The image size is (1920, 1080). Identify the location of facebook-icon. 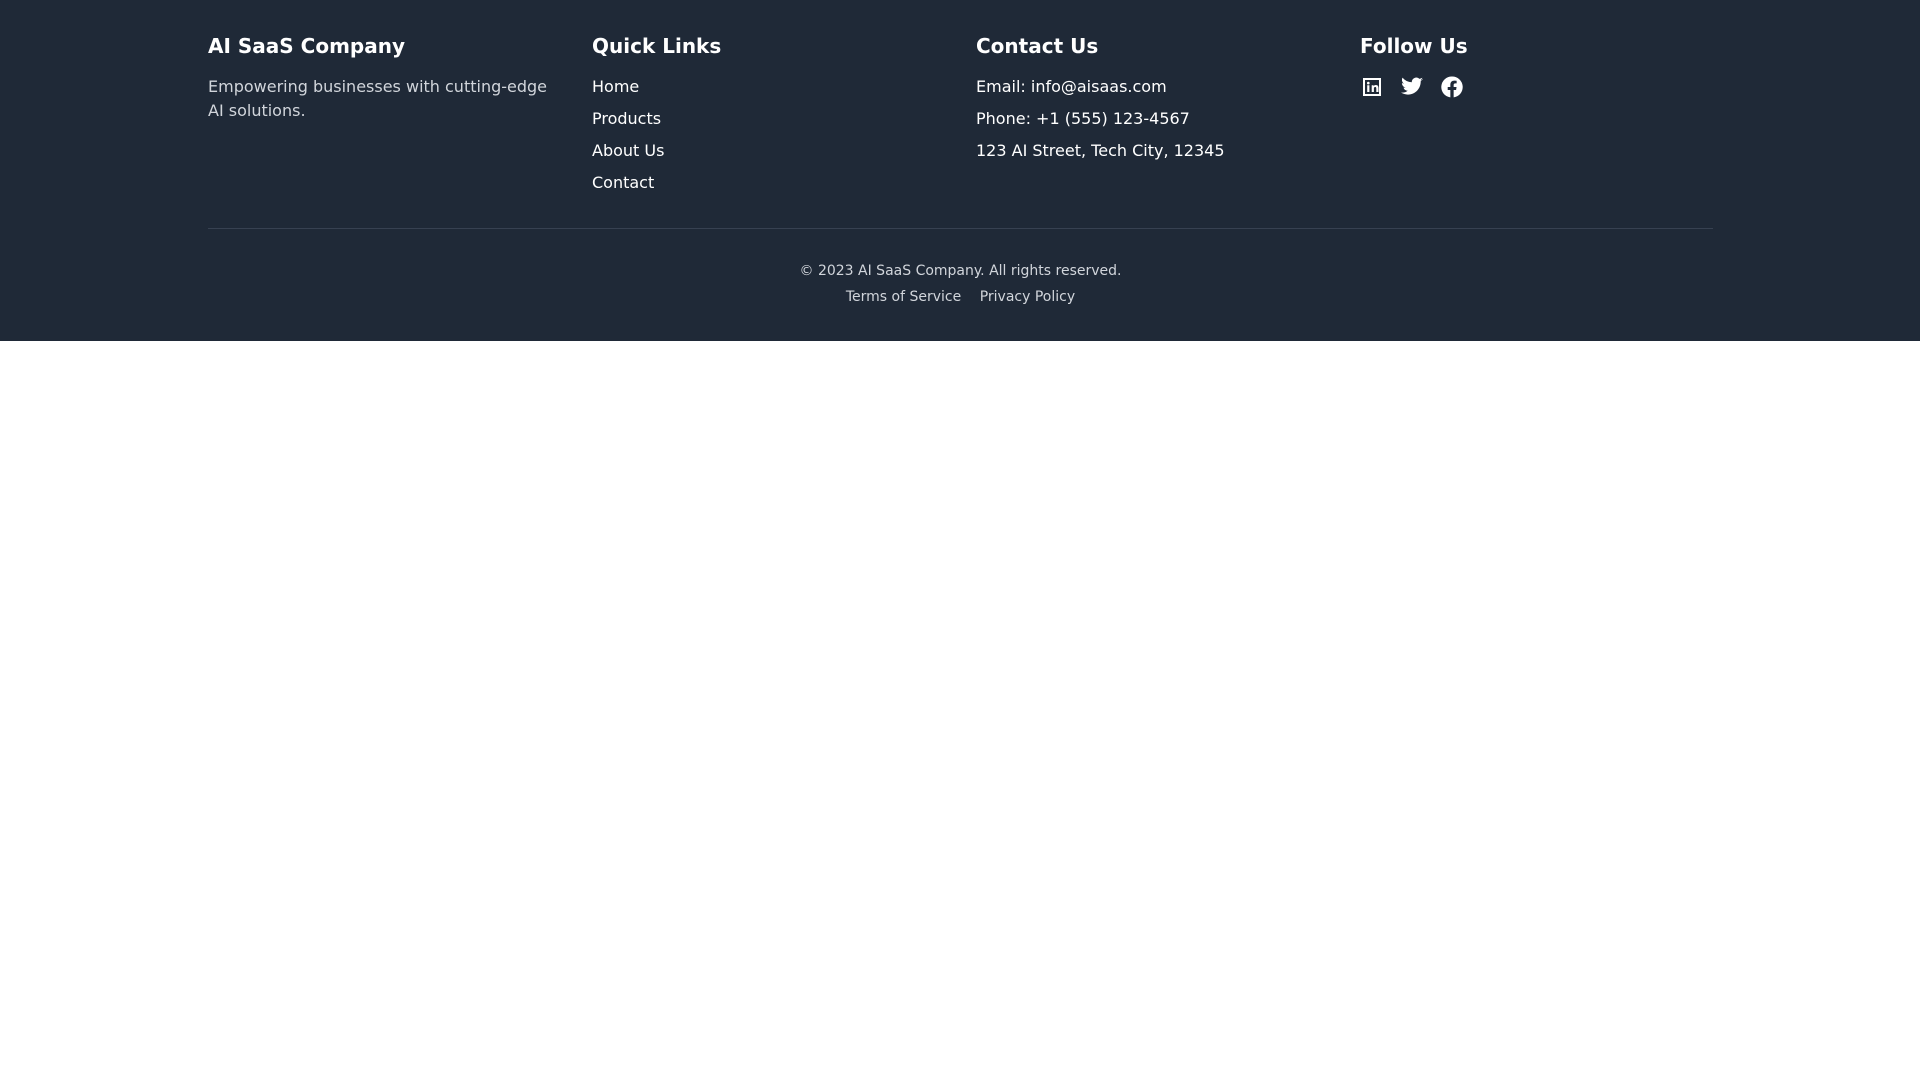
(1452, 87).